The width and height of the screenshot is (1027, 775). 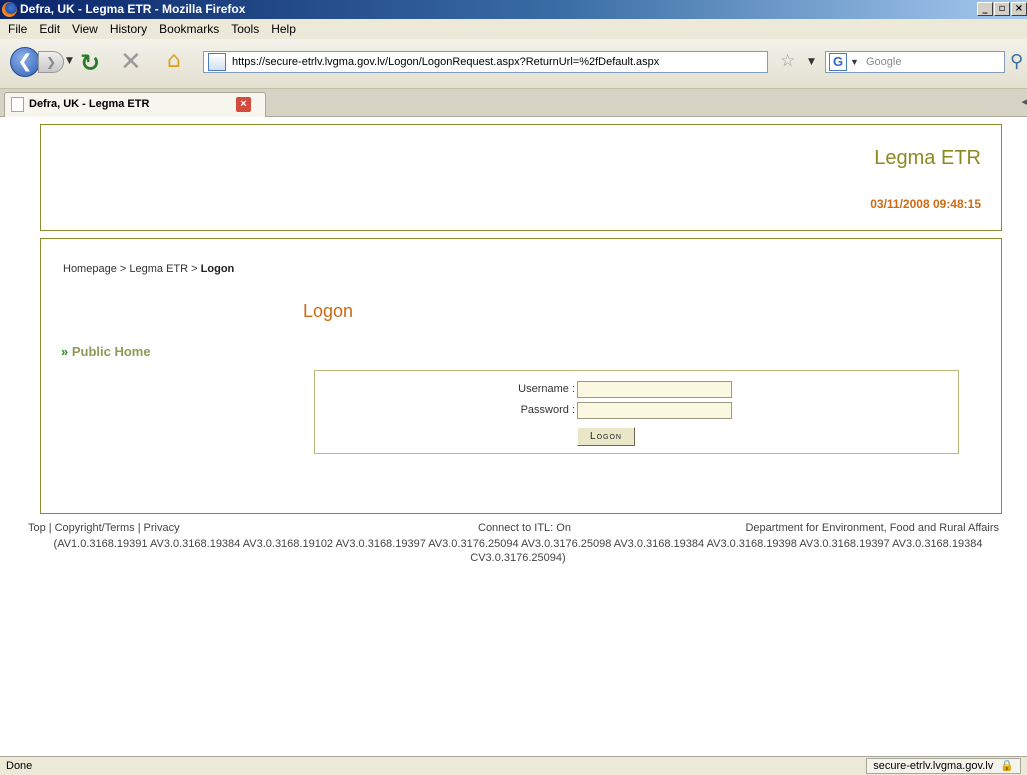 I want to click on menu-view: View, so click(x=85, y=29).